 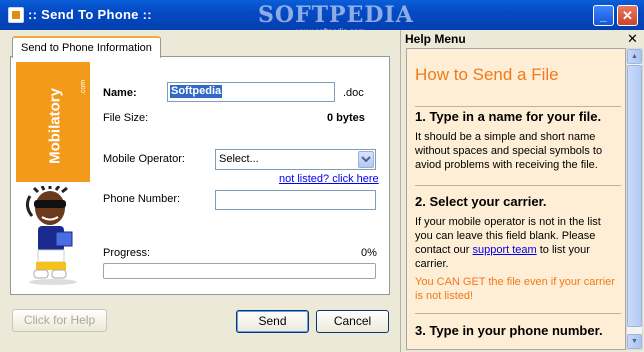 What do you see at coordinates (627, 15) in the screenshot?
I see `close-button: ✕` at bounding box center [627, 15].